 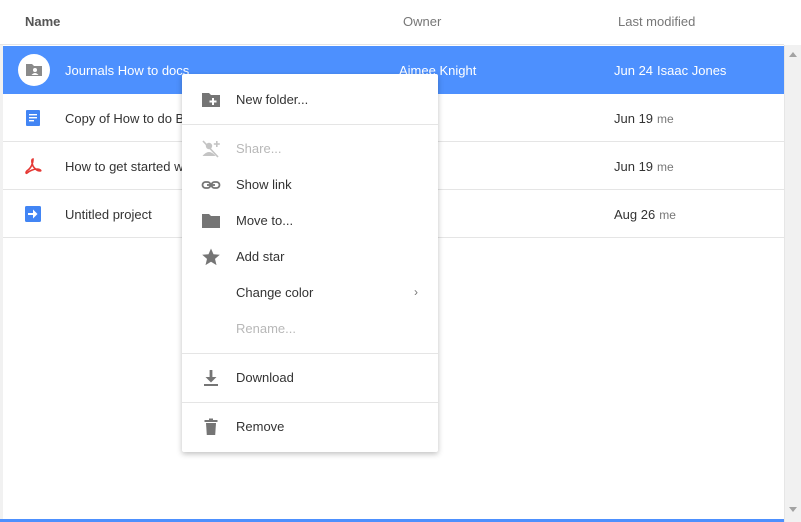 What do you see at coordinates (211, 257) in the screenshot?
I see `star-icon` at bounding box center [211, 257].